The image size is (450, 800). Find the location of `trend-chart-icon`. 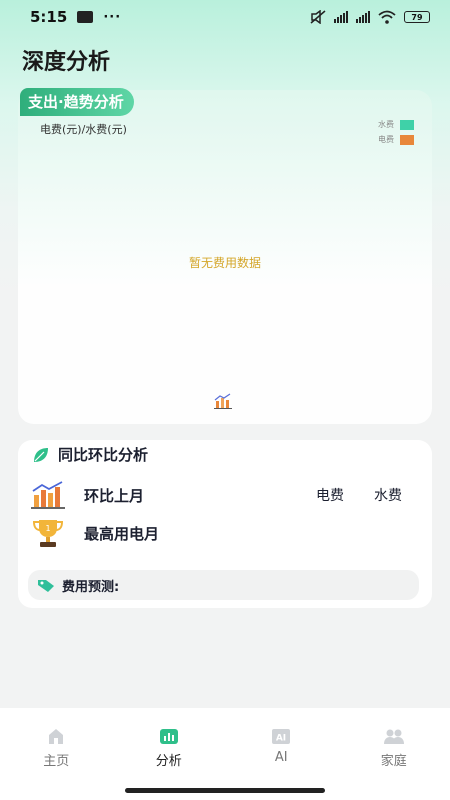

trend-chart-icon is located at coordinates (48, 495).